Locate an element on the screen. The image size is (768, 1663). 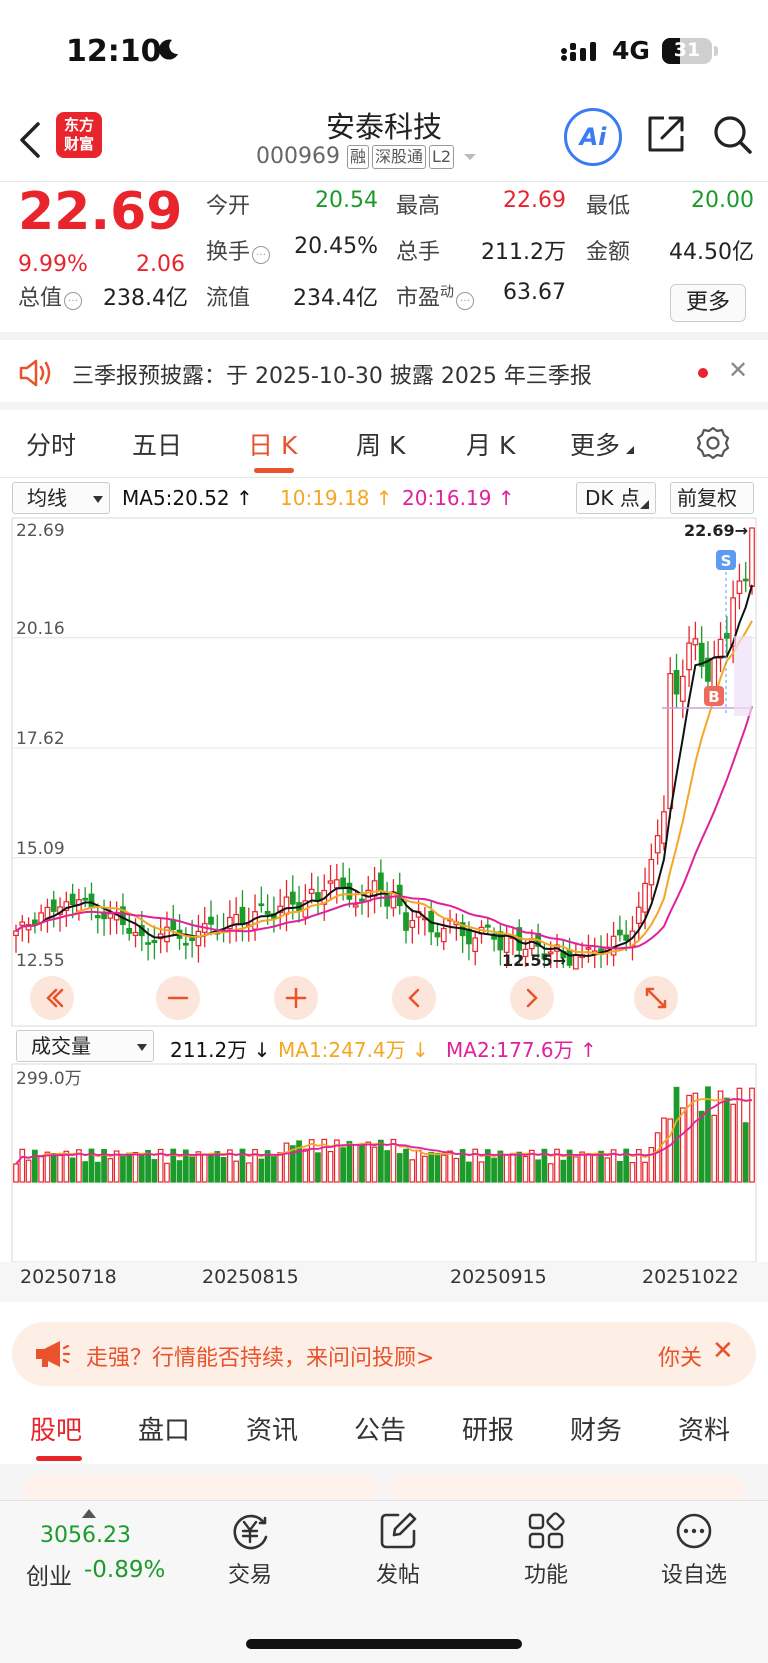
float-cap-label: 流值 is located at coordinates (228, 298).